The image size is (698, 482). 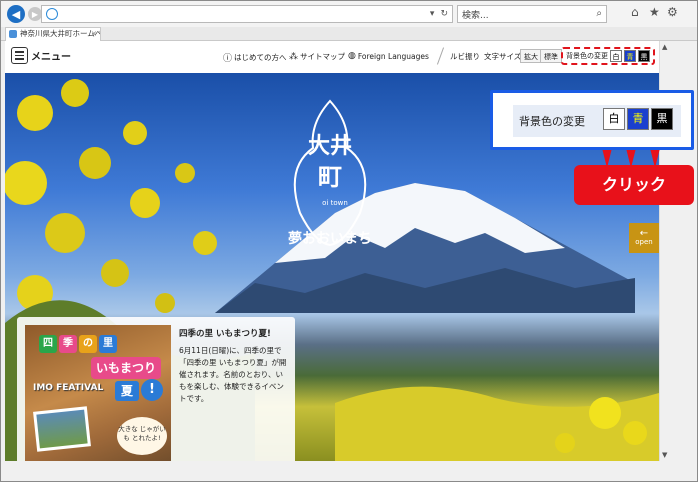 What do you see at coordinates (531, 56) in the screenshot?
I see `enlarge-button: 拡大` at bounding box center [531, 56].